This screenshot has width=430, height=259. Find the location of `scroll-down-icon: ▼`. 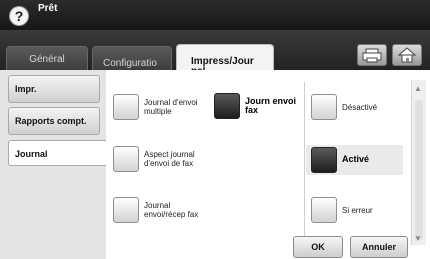

scroll-down-icon: ▼ is located at coordinates (418, 238).